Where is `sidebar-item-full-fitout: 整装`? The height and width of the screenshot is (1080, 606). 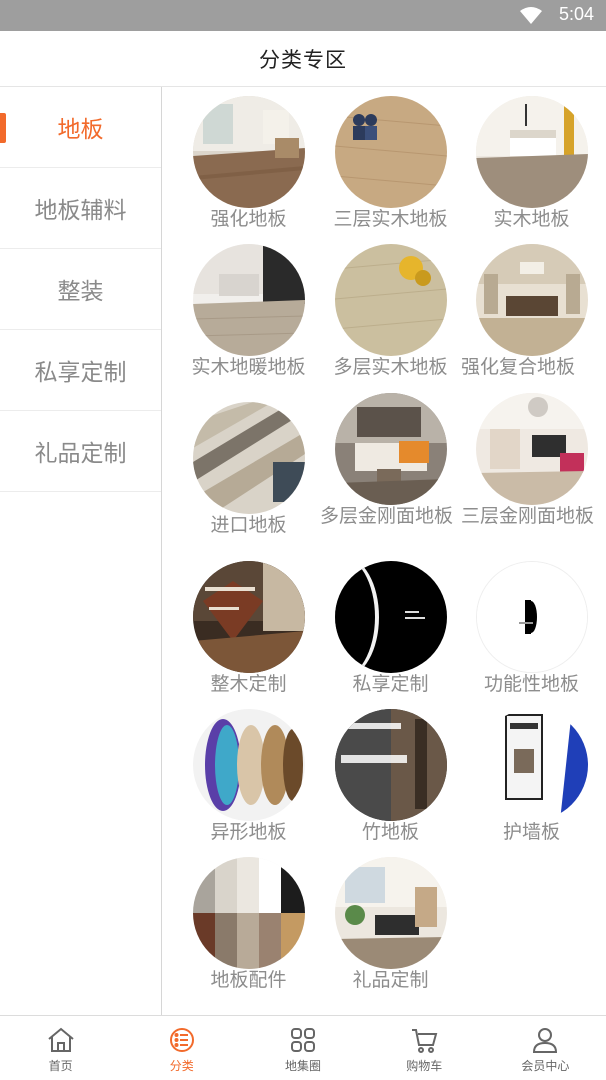 sidebar-item-full-fitout: 整装 is located at coordinates (80, 289).